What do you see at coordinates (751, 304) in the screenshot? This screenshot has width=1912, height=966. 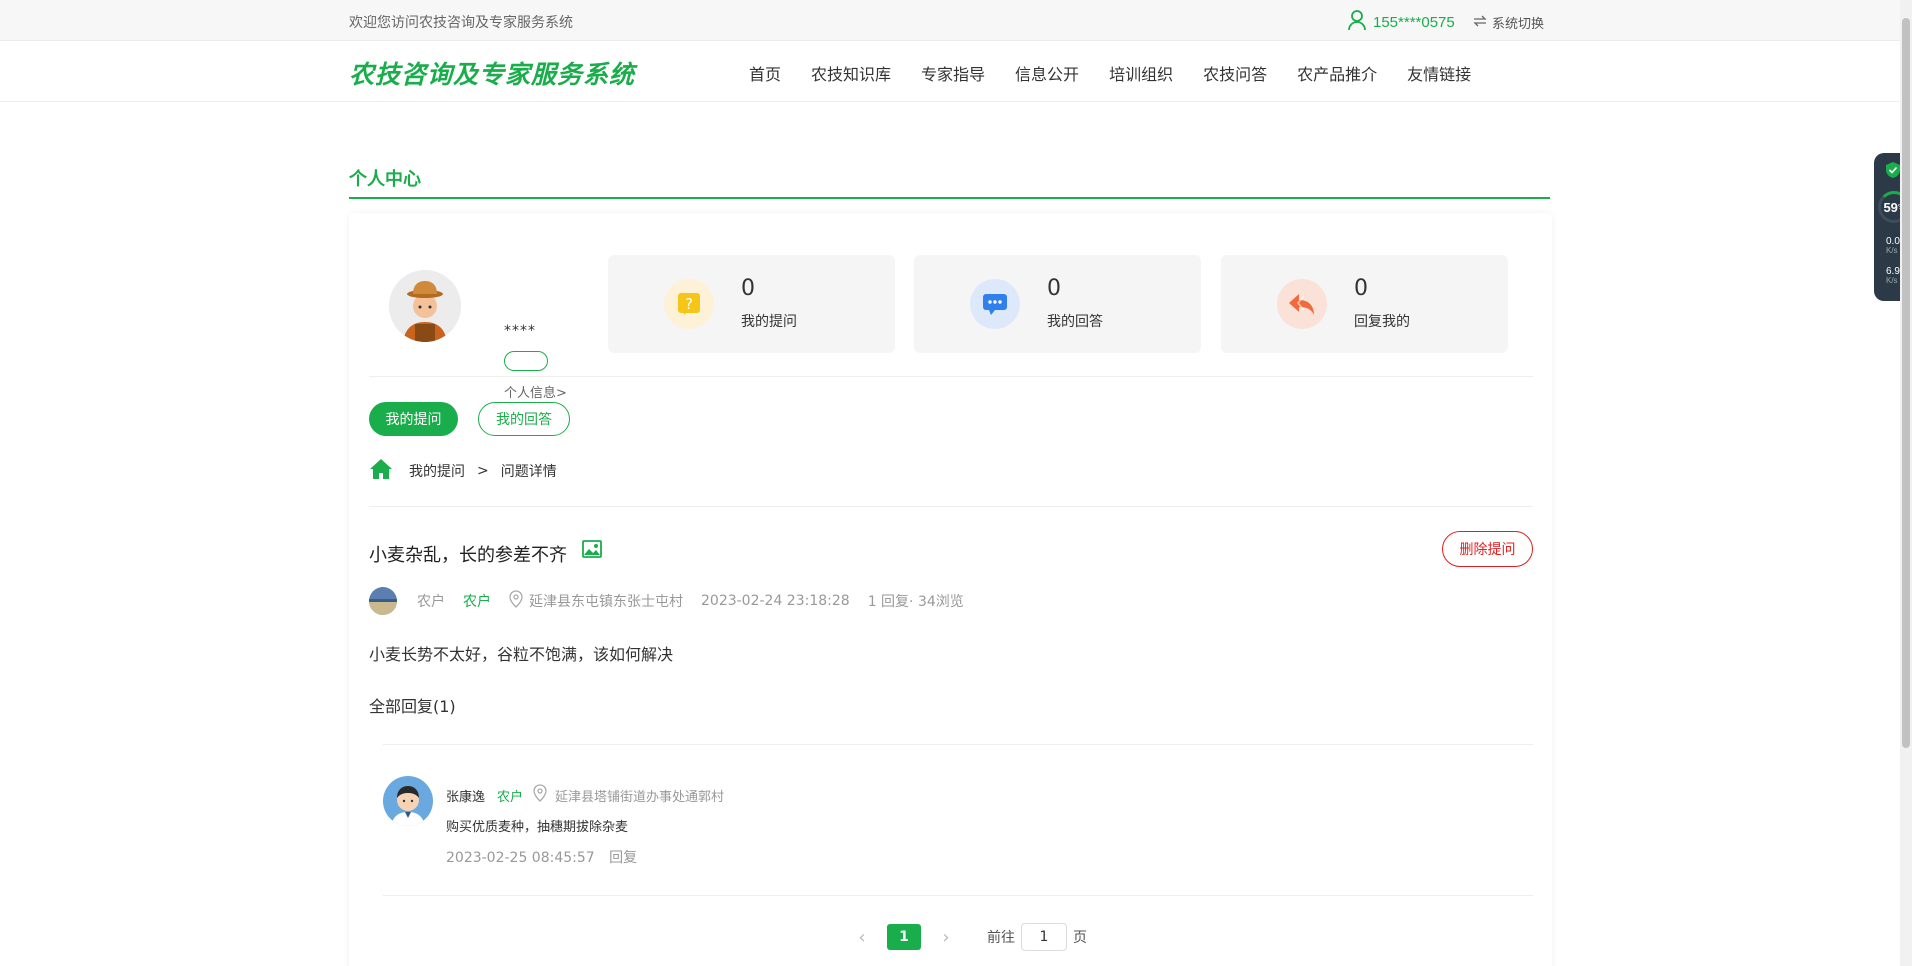 I see `stat-my-questions: ? 0 我的提问` at bounding box center [751, 304].